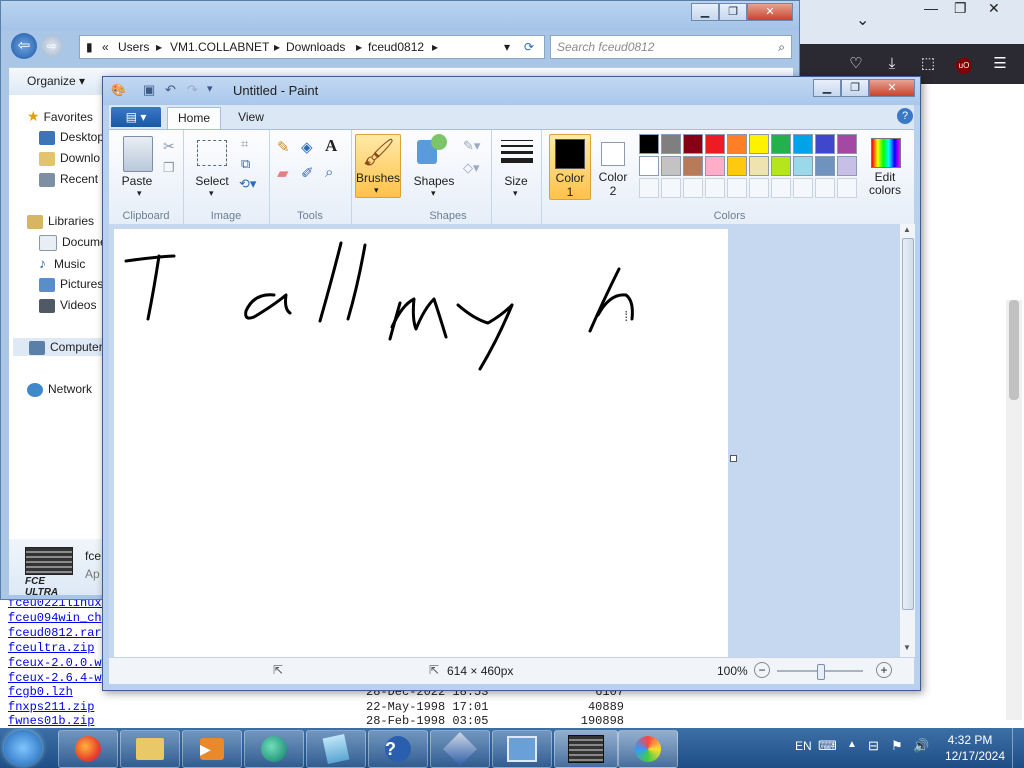 This screenshot has width=1024, height=768. Describe the element at coordinates (856, 64) in the screenshot. I see `pocket-icon: ♡` at that location.